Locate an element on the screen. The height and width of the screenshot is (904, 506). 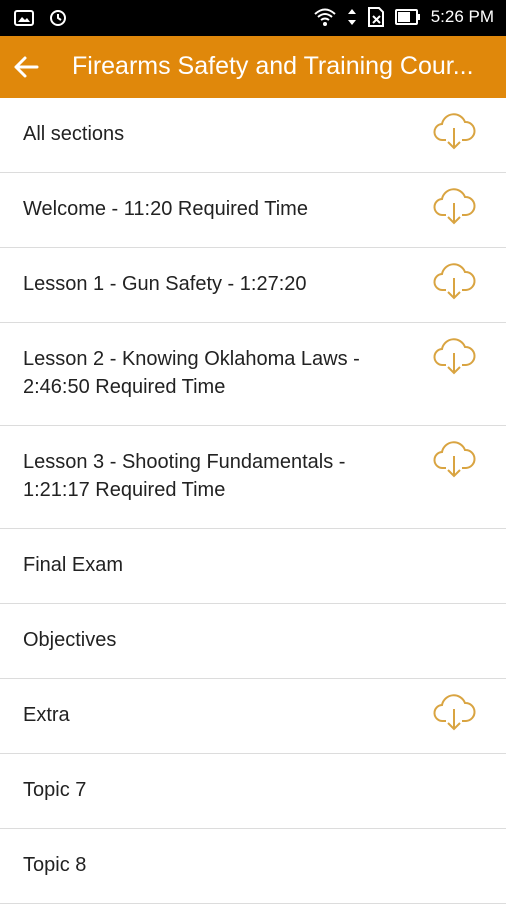
section-label: All sections is located at coordinates (74, 134).